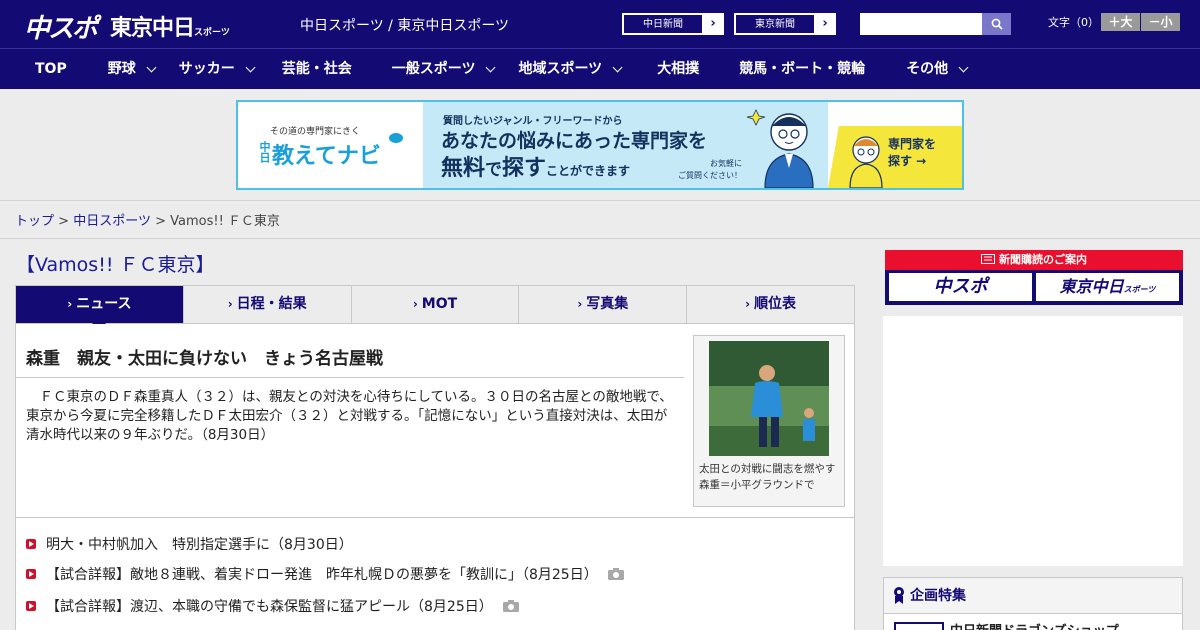  I want to click on banner-brand-prefix: 中日, so click(264, 152).